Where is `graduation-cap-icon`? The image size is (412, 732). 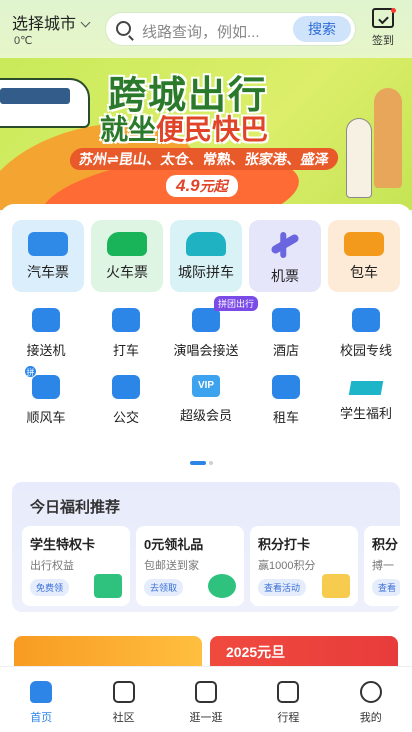 graduation-cap-icon is located at coordinates (366, 388).